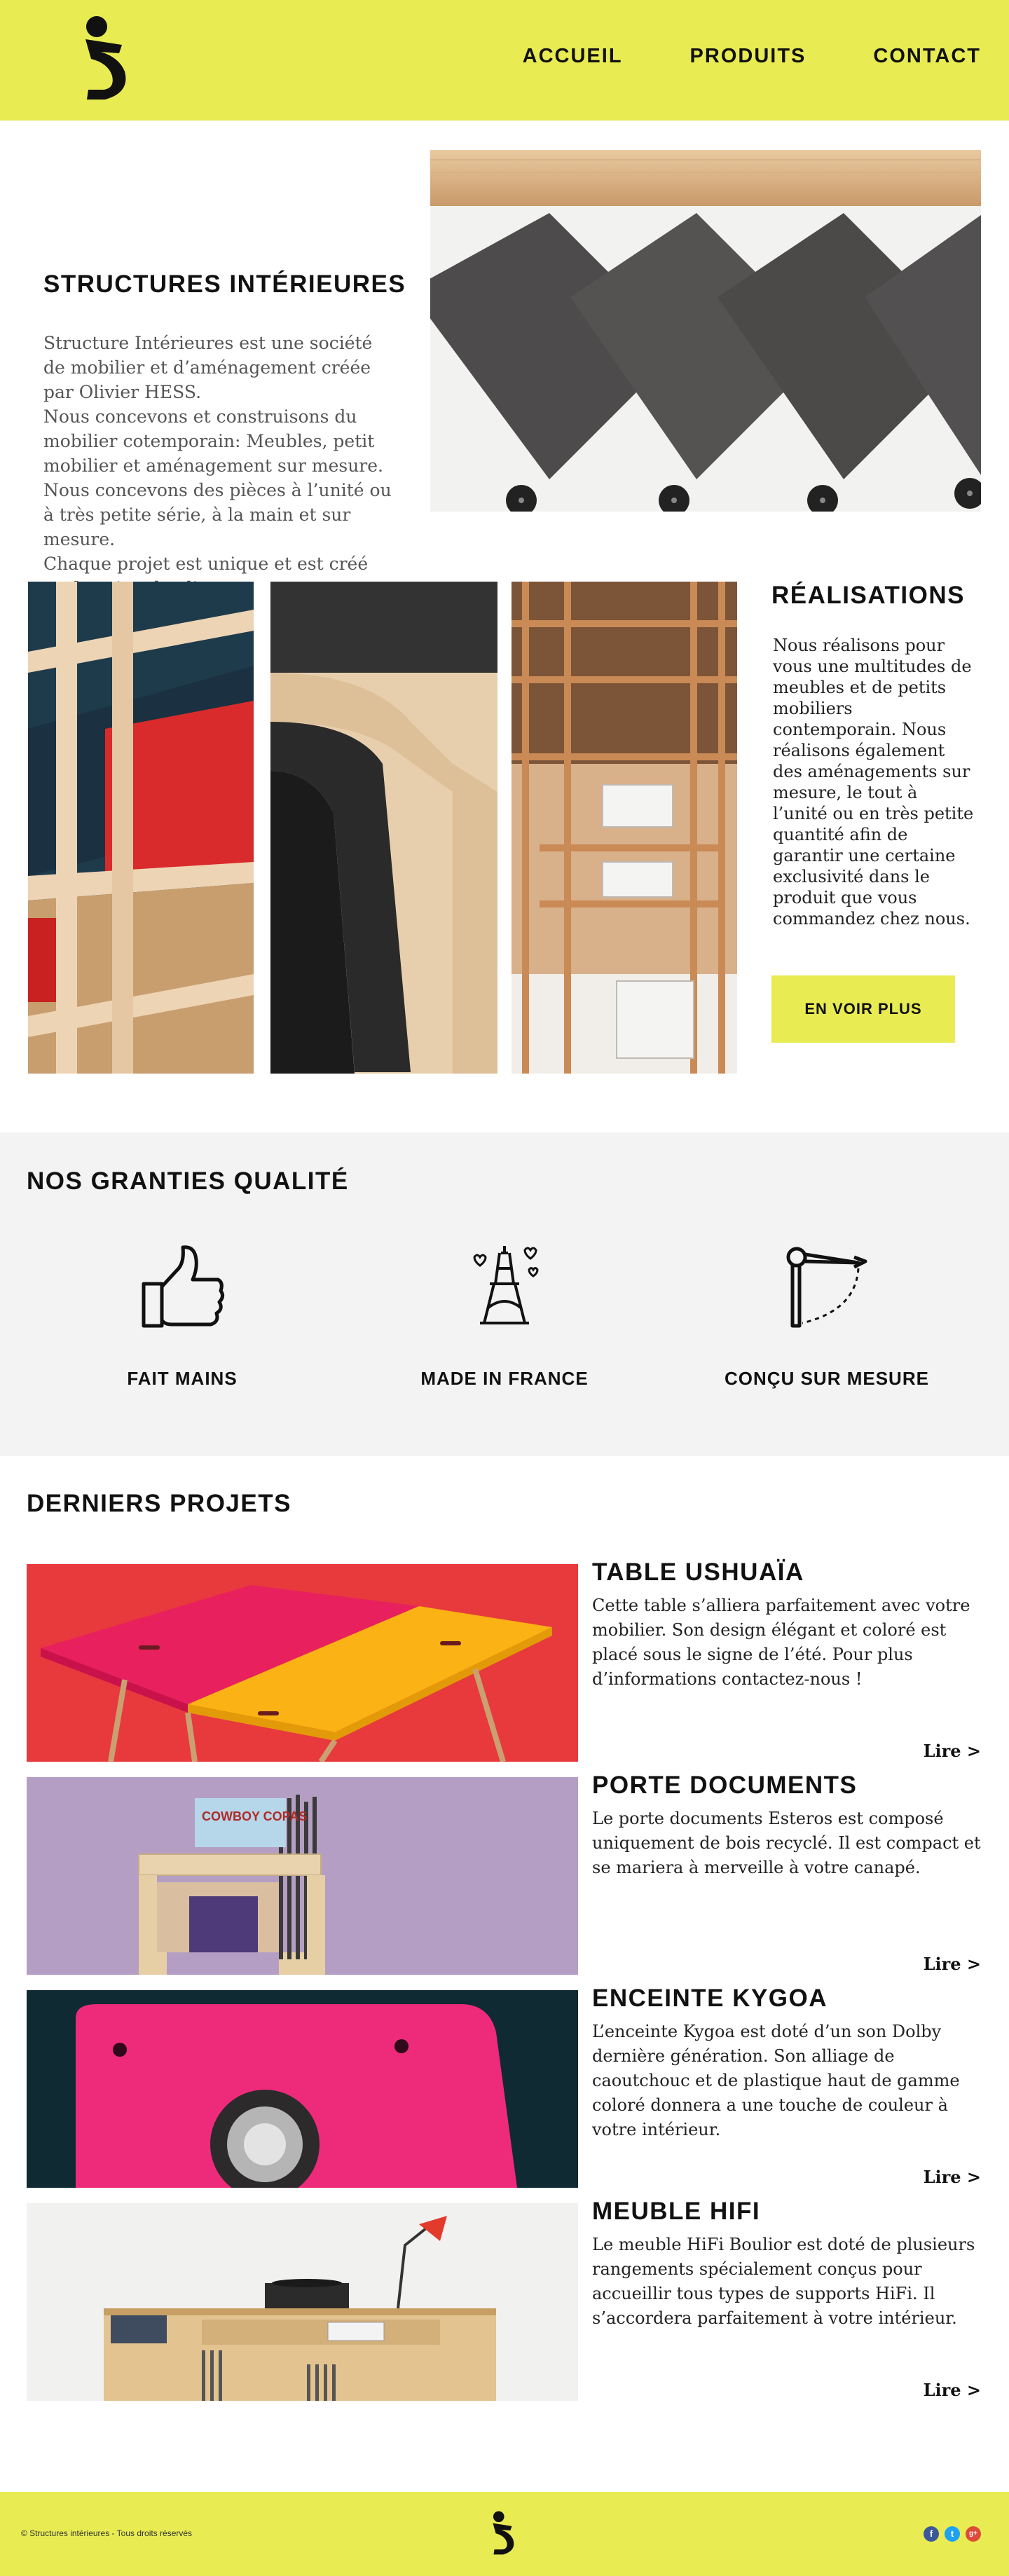  What do you see at coordinates (710, 1999) in the screenshot?
I see `project-title: ENCEINTE KYGOA` at bounding box center [710, 1999].